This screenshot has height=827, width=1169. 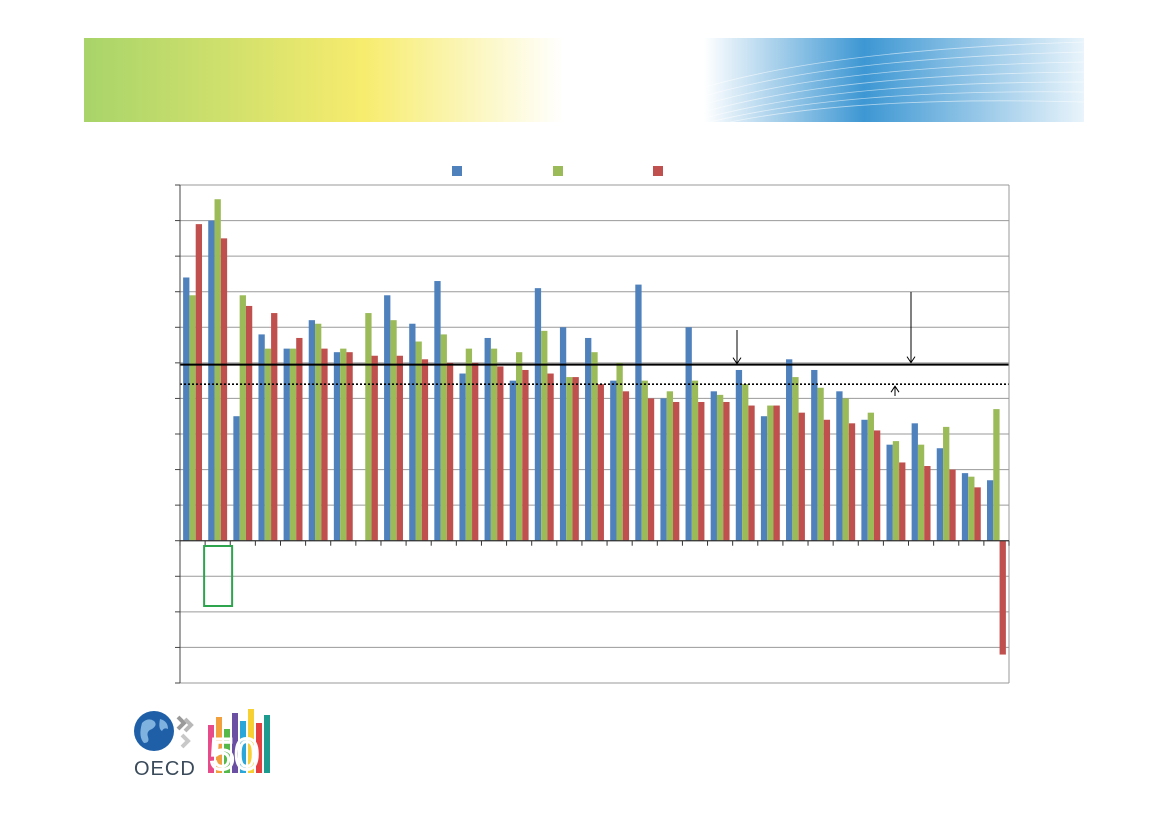 I want to click on chevron-icon, so click(x=181, y=723).